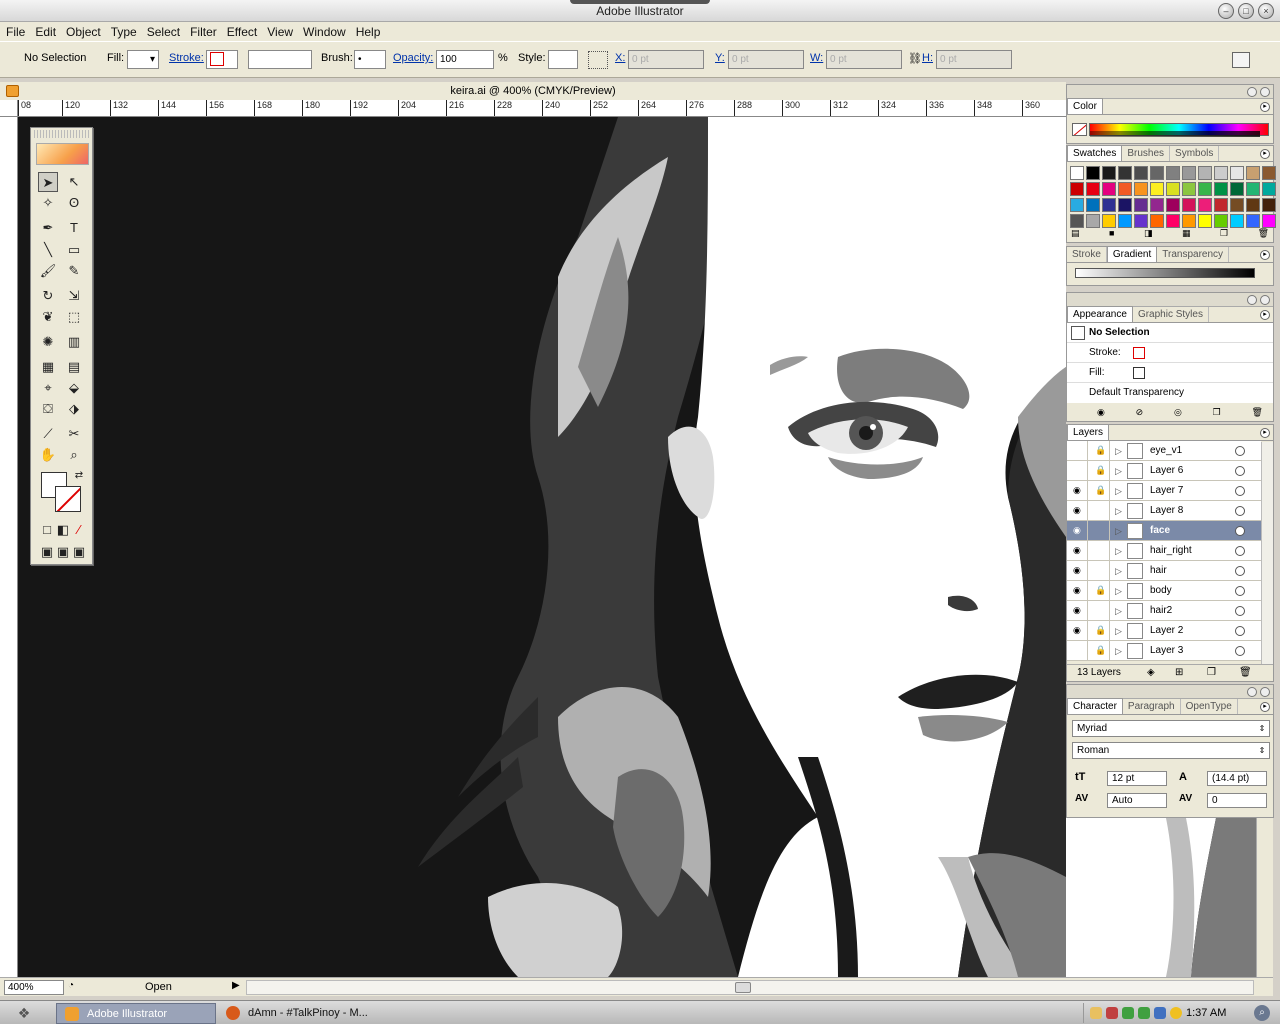  Describe the element at coordinates (370, 59) in the screenshot. I see `brush-dropdown: •` at that location.